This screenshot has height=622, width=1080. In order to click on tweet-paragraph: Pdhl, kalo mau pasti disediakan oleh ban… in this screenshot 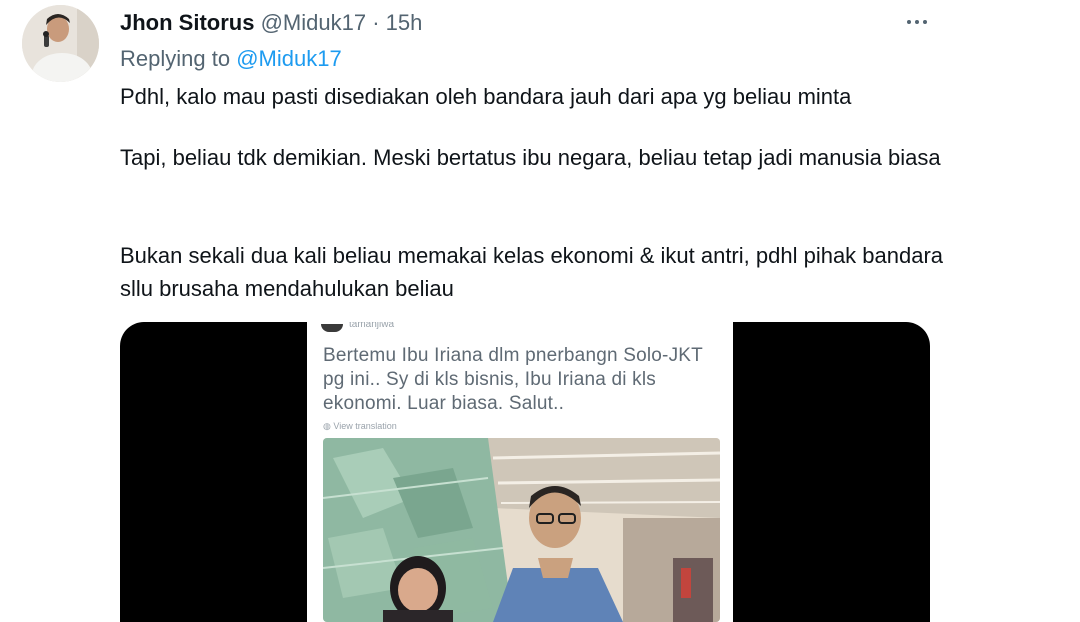, I will do `click(486, 96)`.